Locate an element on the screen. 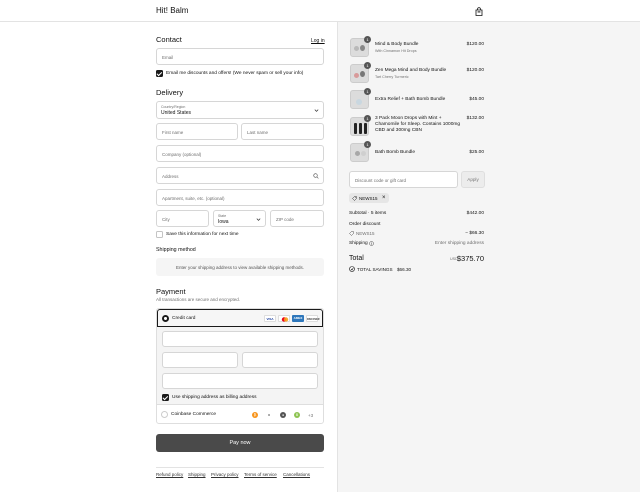 The image size is (640, 492). shipping-value: Enter shipping address is located at coordinates (459, 243).